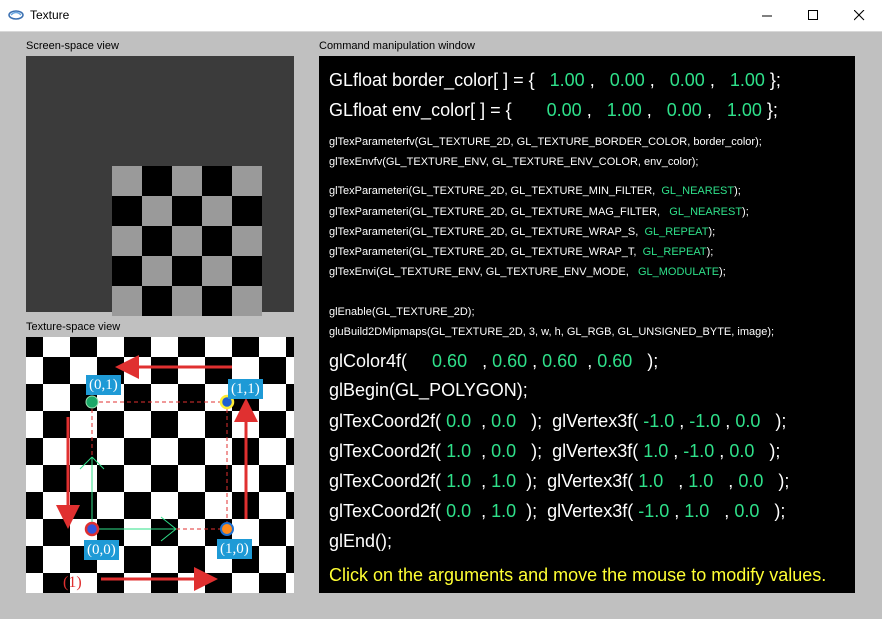  Describe the element at coordinates (567, 80) in the screenshot. I see `border-color-r: 1.00` at that location.